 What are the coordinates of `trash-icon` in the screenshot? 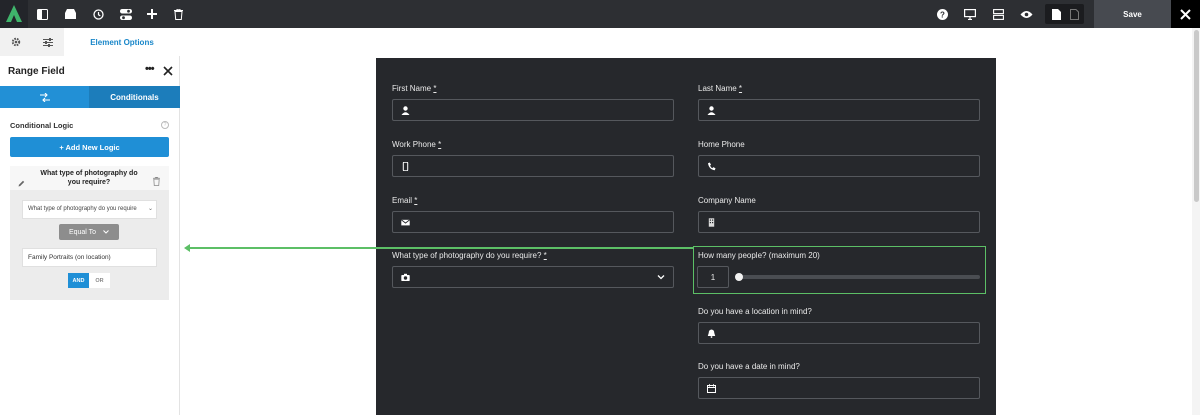 It's located at (178, 14).